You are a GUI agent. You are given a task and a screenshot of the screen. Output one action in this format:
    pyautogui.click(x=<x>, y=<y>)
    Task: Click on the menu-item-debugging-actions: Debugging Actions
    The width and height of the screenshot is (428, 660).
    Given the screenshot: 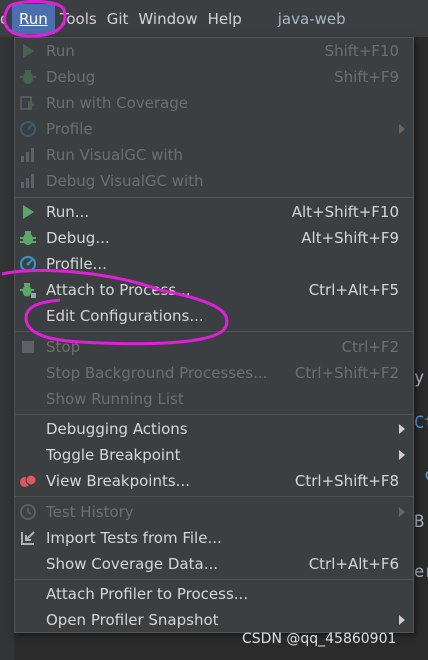 What is the action you would take?
    pyautogui.click(x=214, y=429)
    